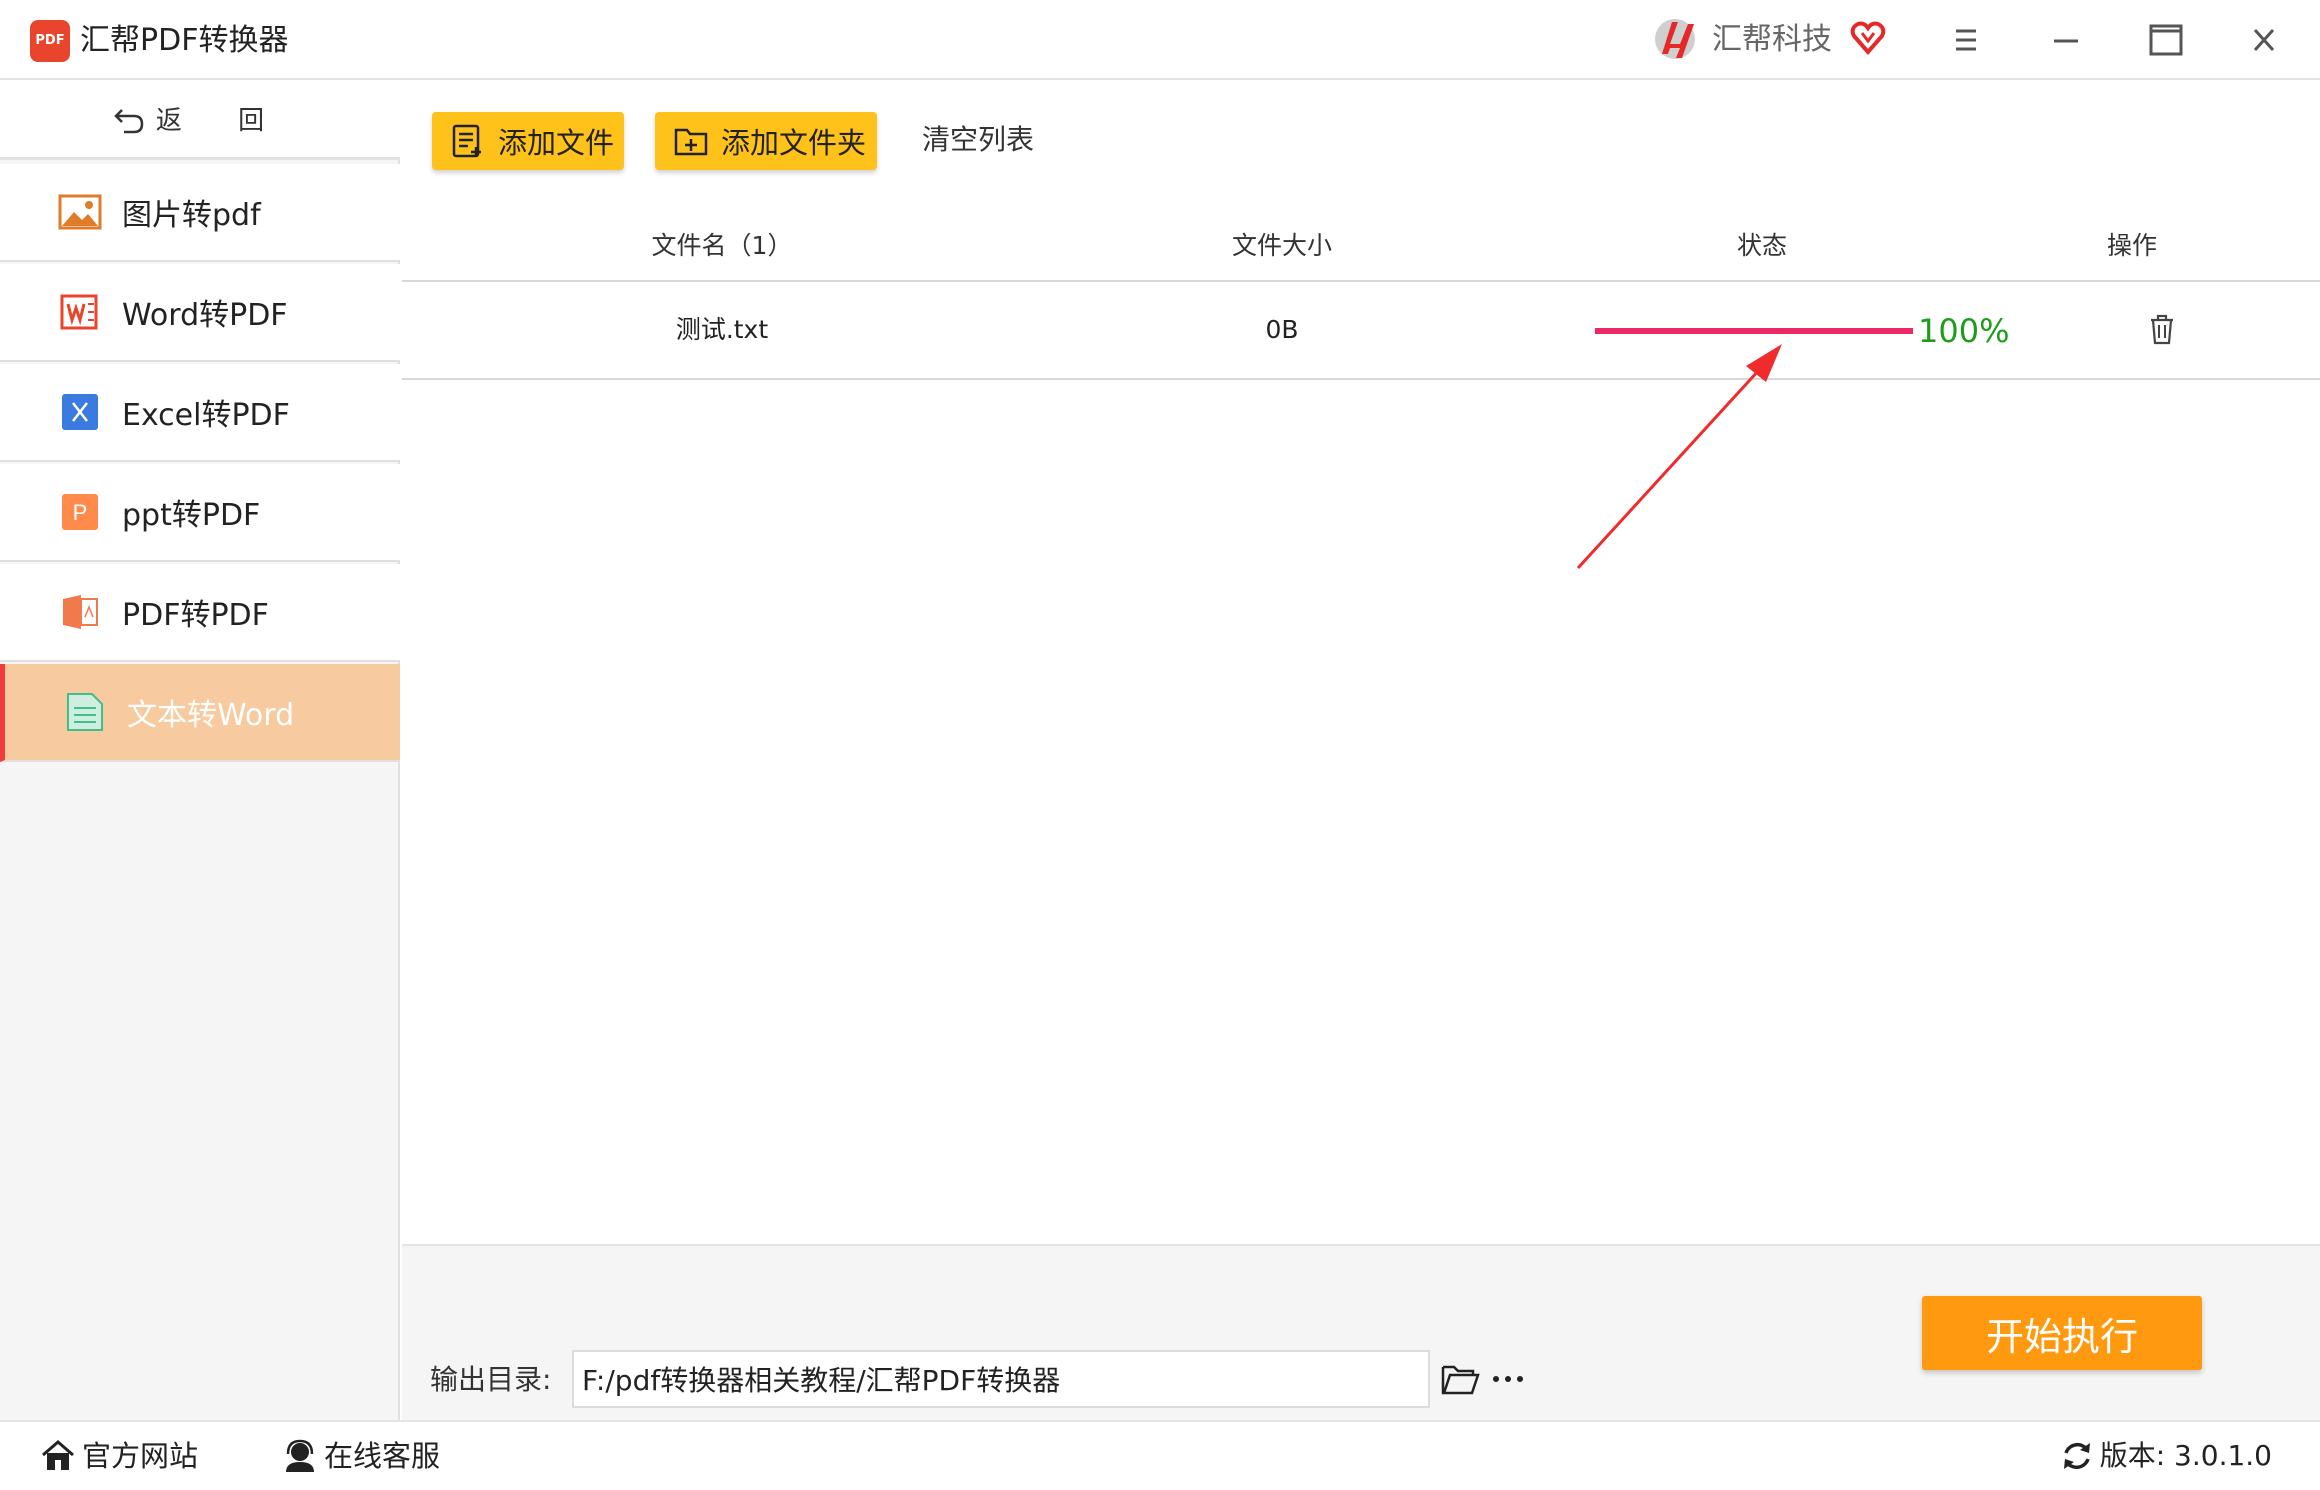 This screenshot has width=2320, height=1490. I want to click on file-name-cell: 测试.txt, so click(722, 329).